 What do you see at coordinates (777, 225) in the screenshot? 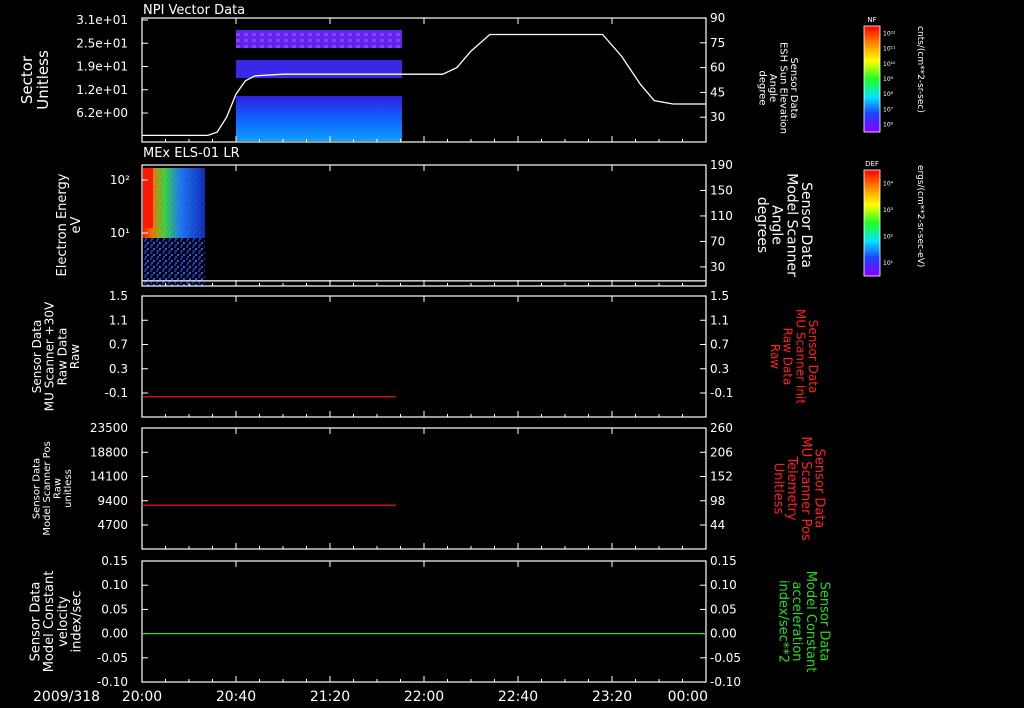
I see `els-right-label-line: Angle` at bounding box center [777, 225].